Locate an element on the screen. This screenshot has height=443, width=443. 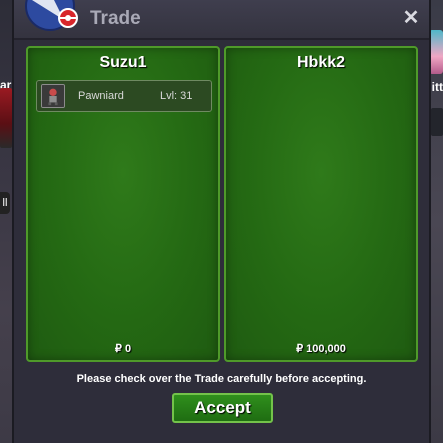
background-sprite-left is located at coordinates (6, 118).